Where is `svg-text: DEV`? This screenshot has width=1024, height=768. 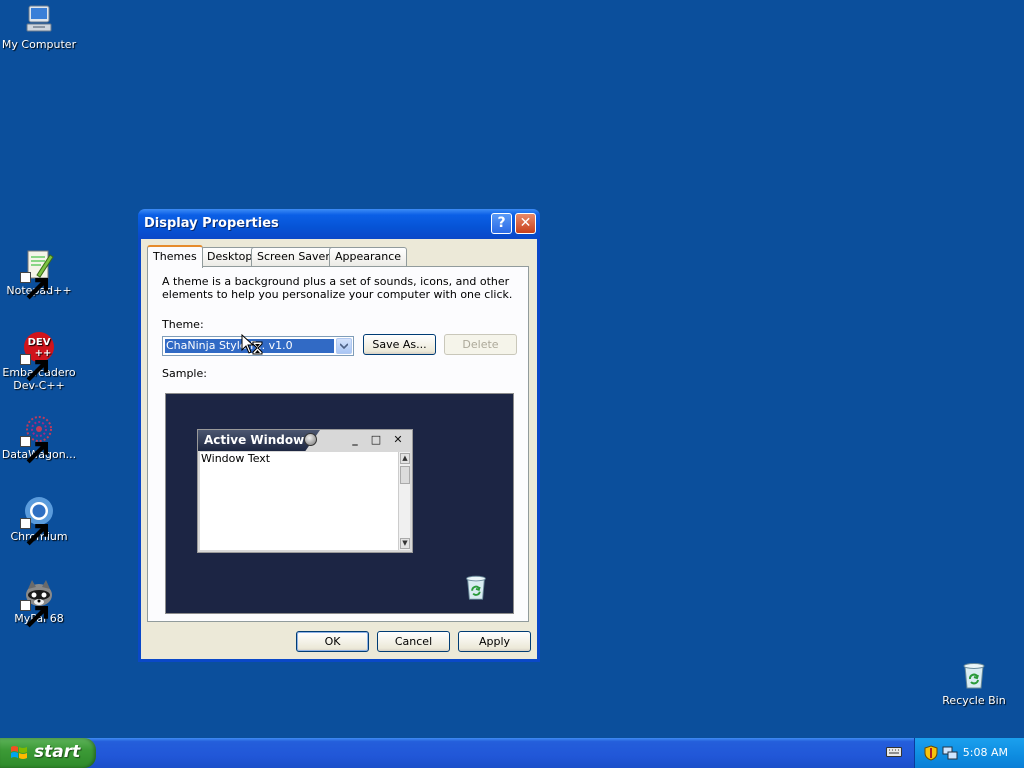 svg-text: DEV is located at coordinates (39, 342).